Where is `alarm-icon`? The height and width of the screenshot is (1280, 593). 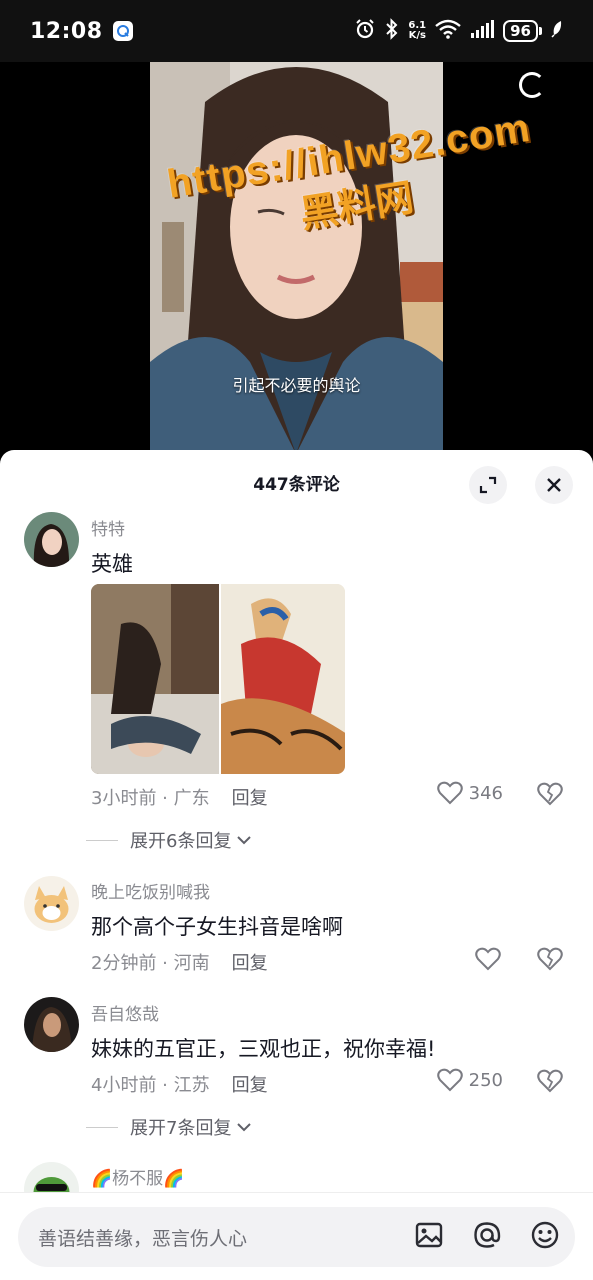 alarm-icon is located at coordinates (365, 31).